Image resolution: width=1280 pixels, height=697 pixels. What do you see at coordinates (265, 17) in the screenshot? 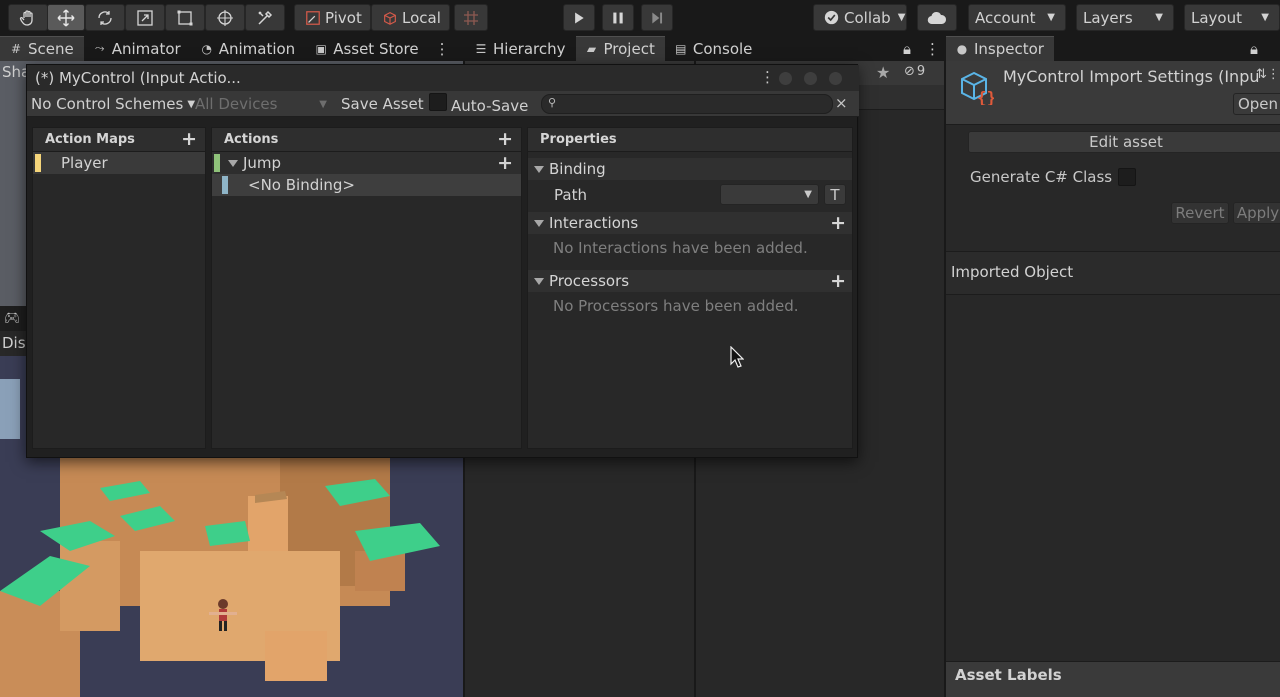
I see `custom-tool-icon` at bounding box center [265, 17].